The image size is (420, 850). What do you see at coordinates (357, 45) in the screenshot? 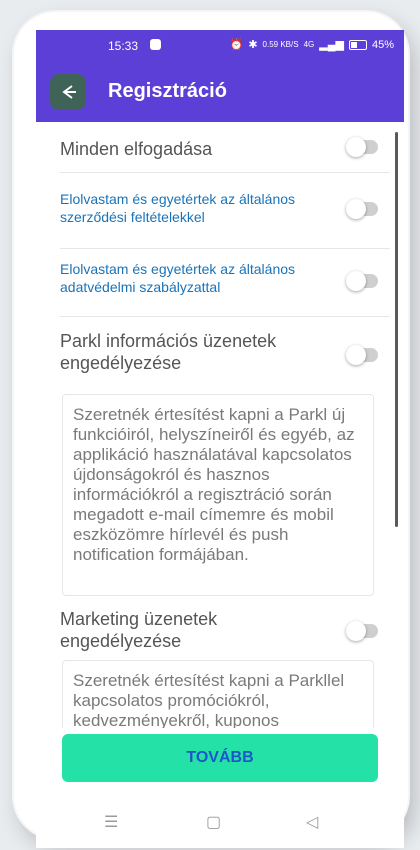
I see `battery-icon` at bounding box center [357, 45].